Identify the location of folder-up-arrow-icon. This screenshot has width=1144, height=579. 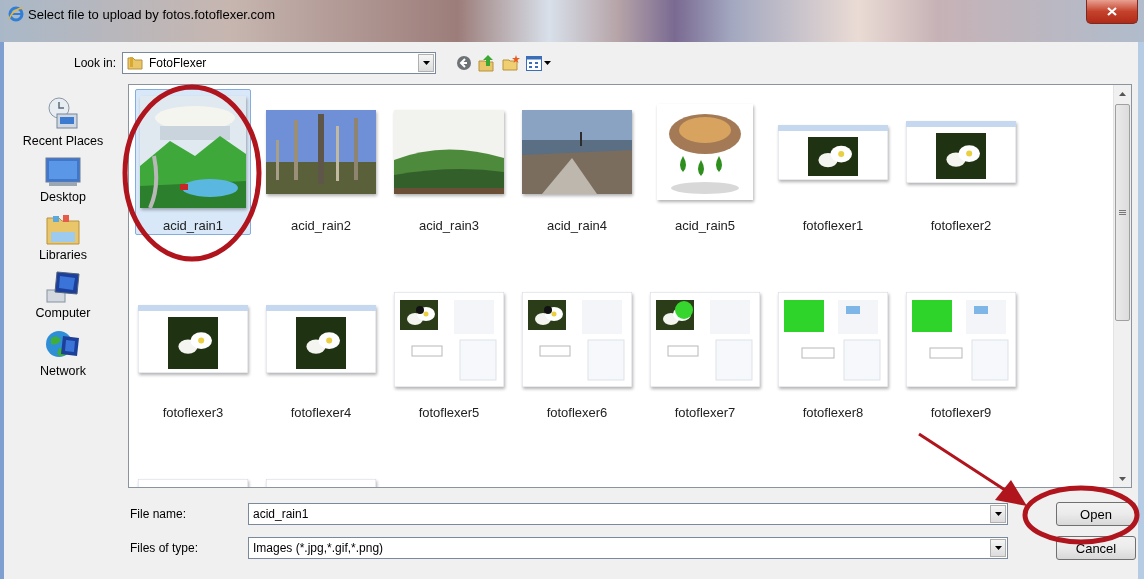
(487, 63).